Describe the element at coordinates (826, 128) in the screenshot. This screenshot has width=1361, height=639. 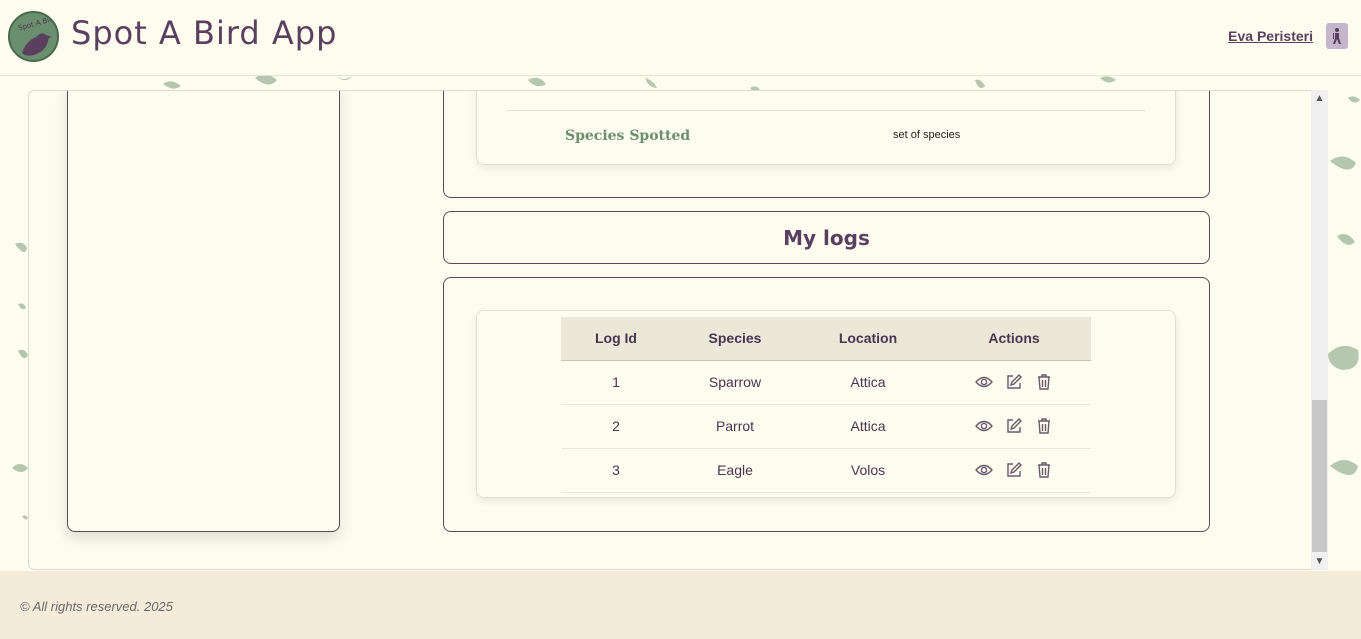
I see `profile-info-inner: Species Spotted set of species` at that location.